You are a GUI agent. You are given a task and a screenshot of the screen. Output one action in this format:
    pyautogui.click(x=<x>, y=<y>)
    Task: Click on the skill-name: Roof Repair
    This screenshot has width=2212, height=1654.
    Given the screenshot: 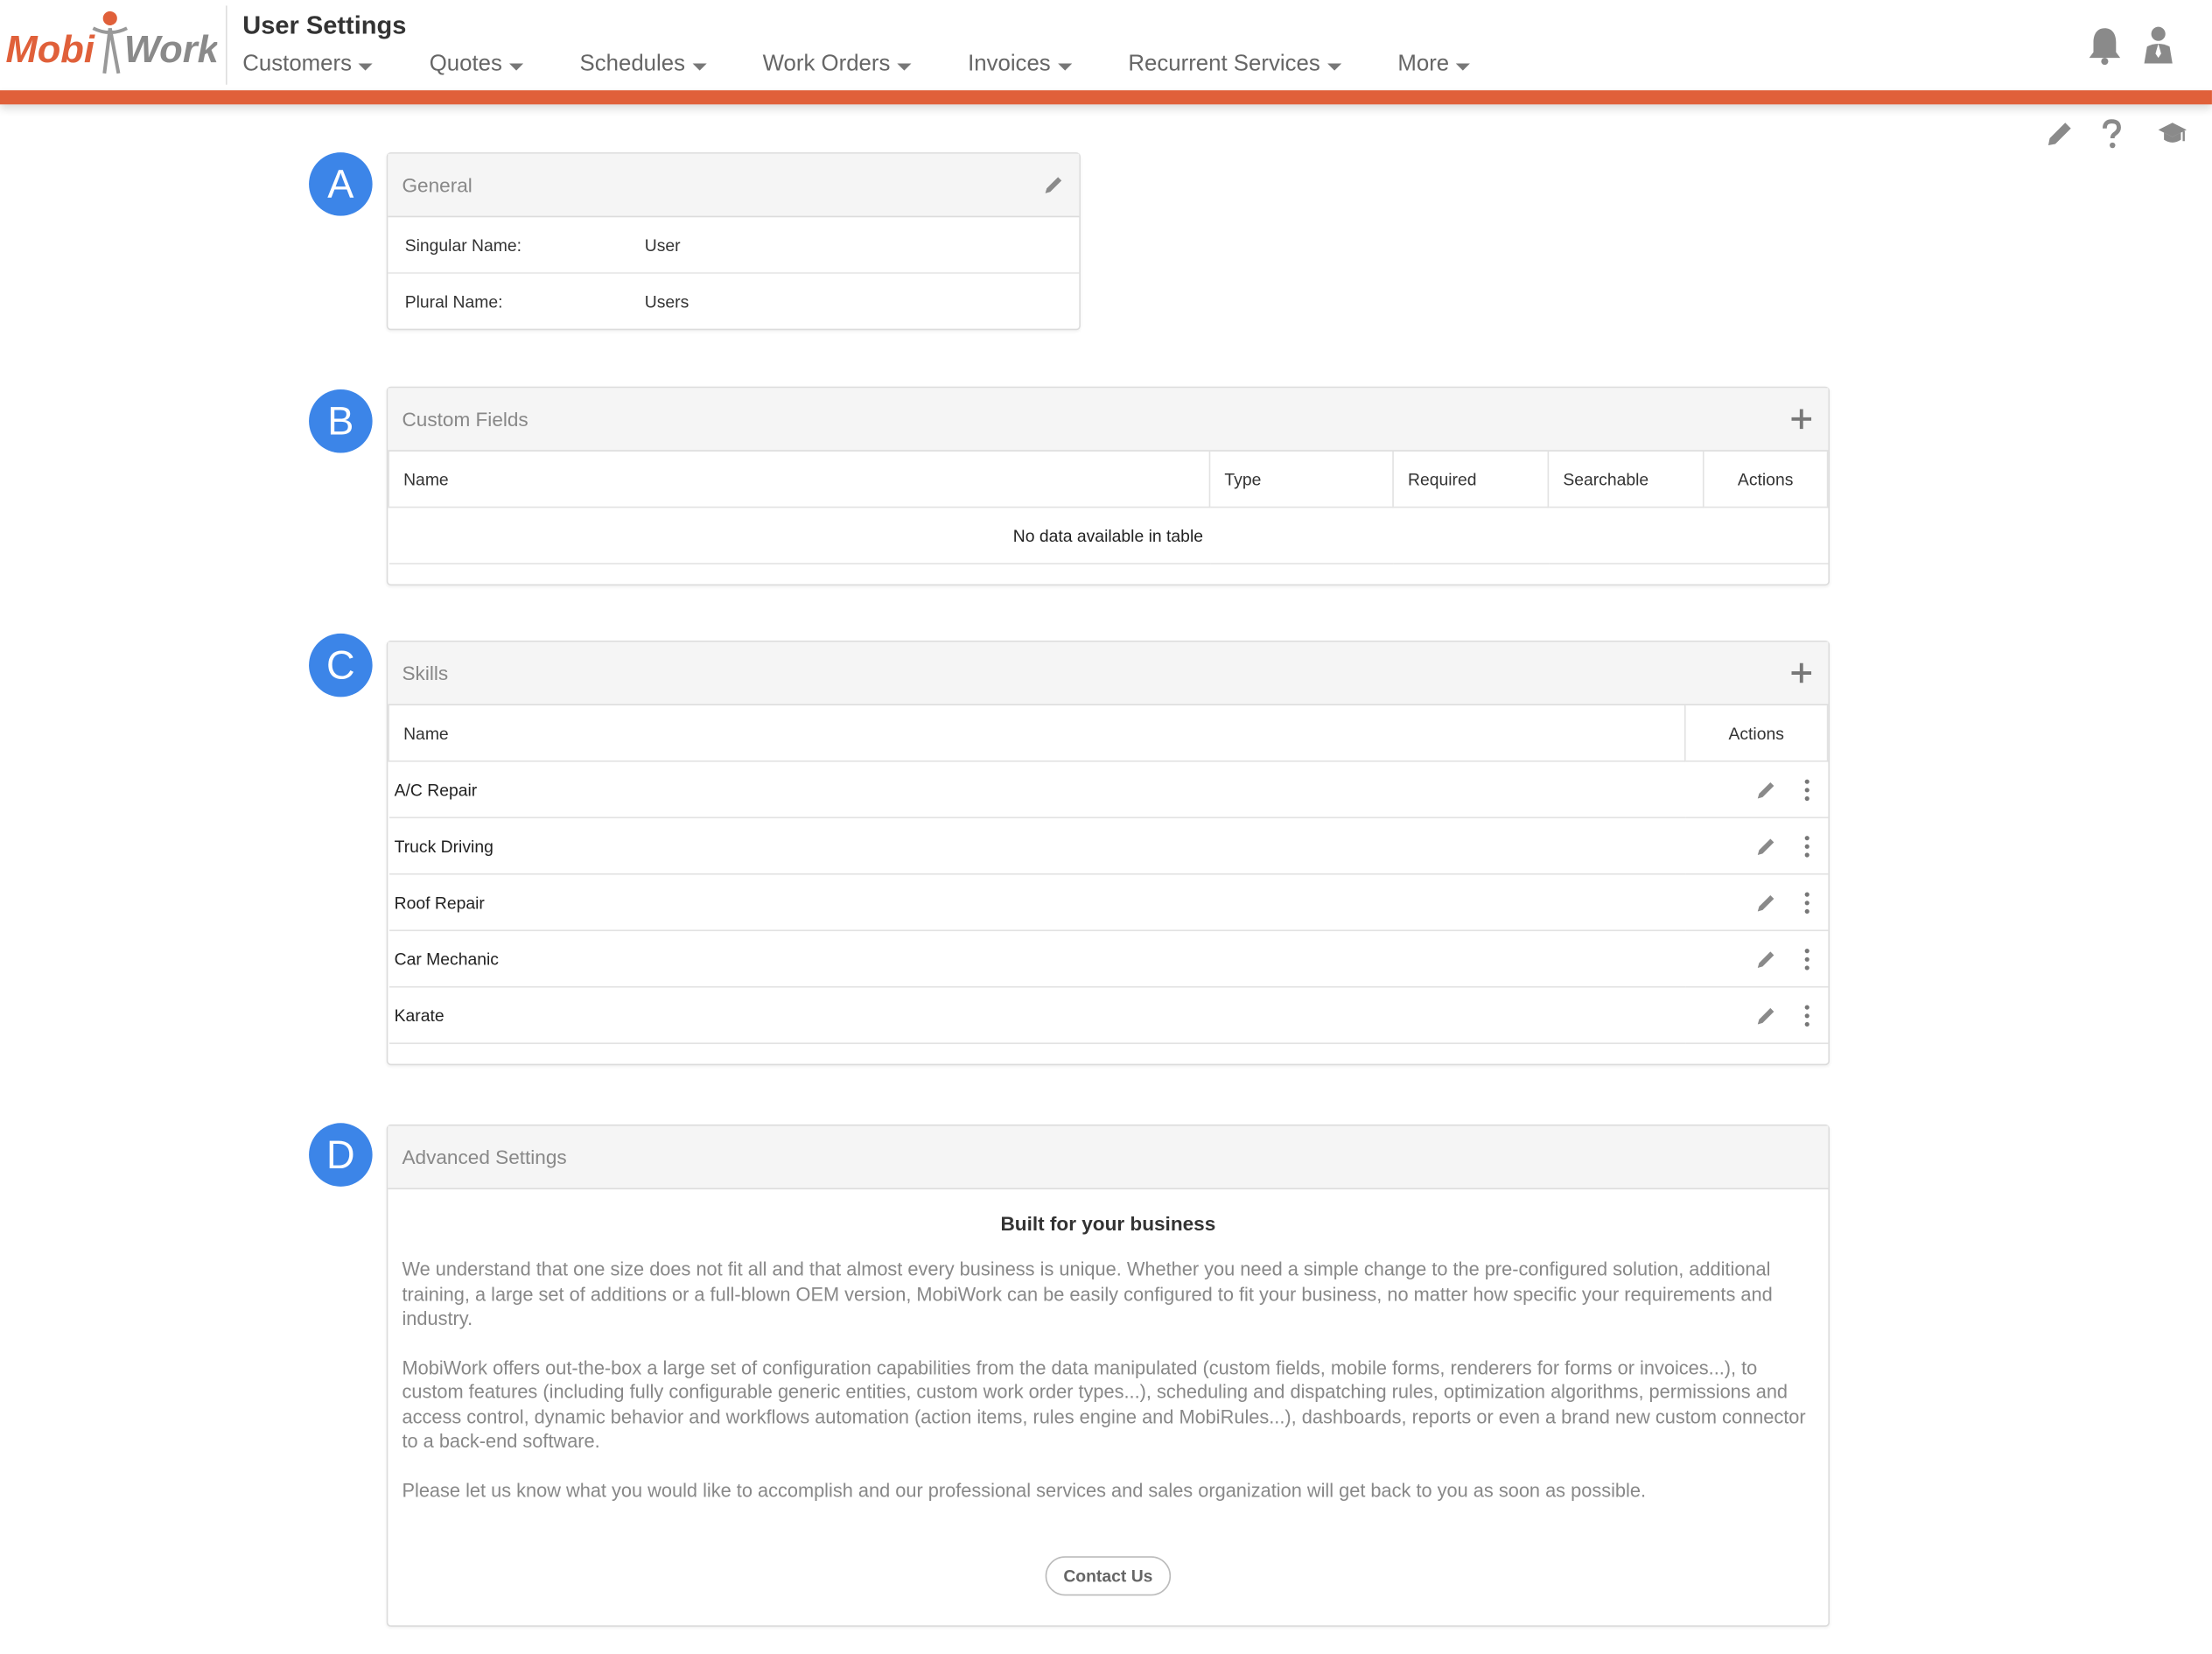 What is the action you would take?
    pyautogui.click(x=1036, y=902)
    